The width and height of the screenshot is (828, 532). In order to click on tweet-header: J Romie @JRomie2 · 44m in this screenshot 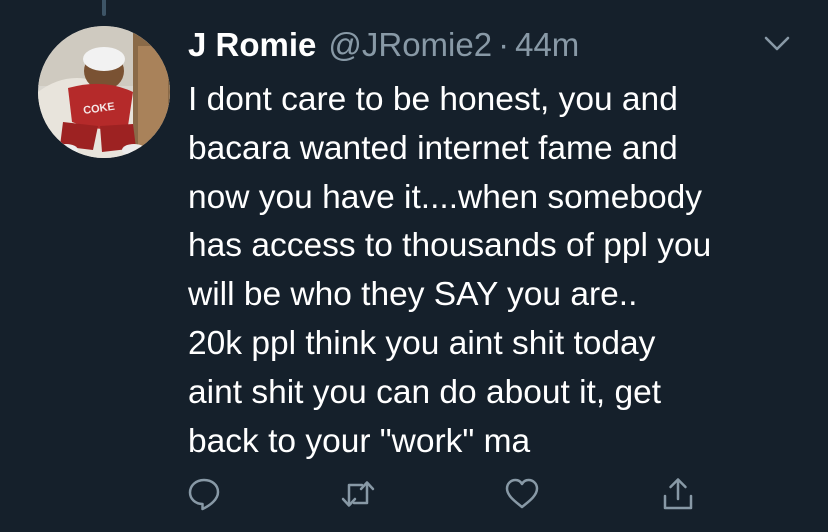, I will do `click(383, 45)`.